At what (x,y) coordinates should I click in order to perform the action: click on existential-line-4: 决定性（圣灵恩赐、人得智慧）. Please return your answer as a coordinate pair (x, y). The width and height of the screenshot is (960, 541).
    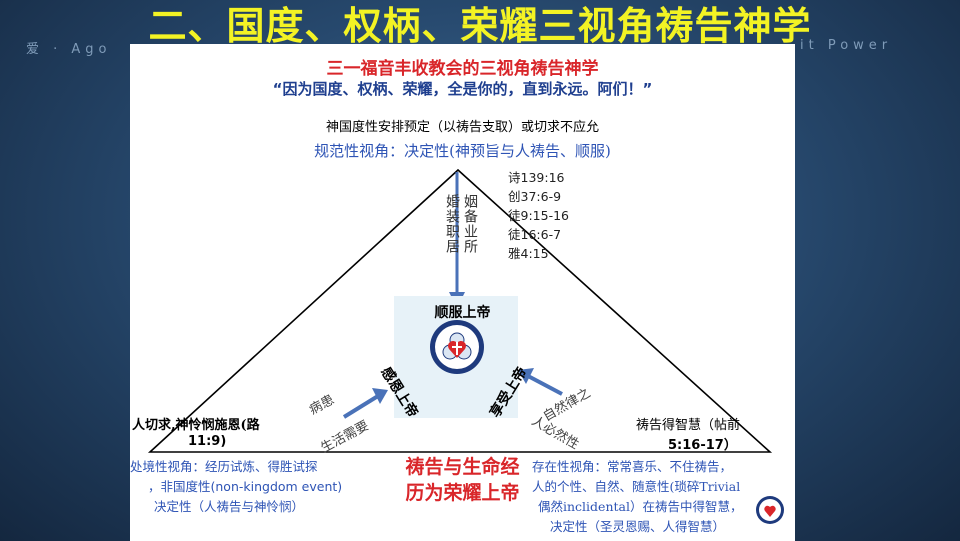
    Looking at the image, I should click on (638, 526).